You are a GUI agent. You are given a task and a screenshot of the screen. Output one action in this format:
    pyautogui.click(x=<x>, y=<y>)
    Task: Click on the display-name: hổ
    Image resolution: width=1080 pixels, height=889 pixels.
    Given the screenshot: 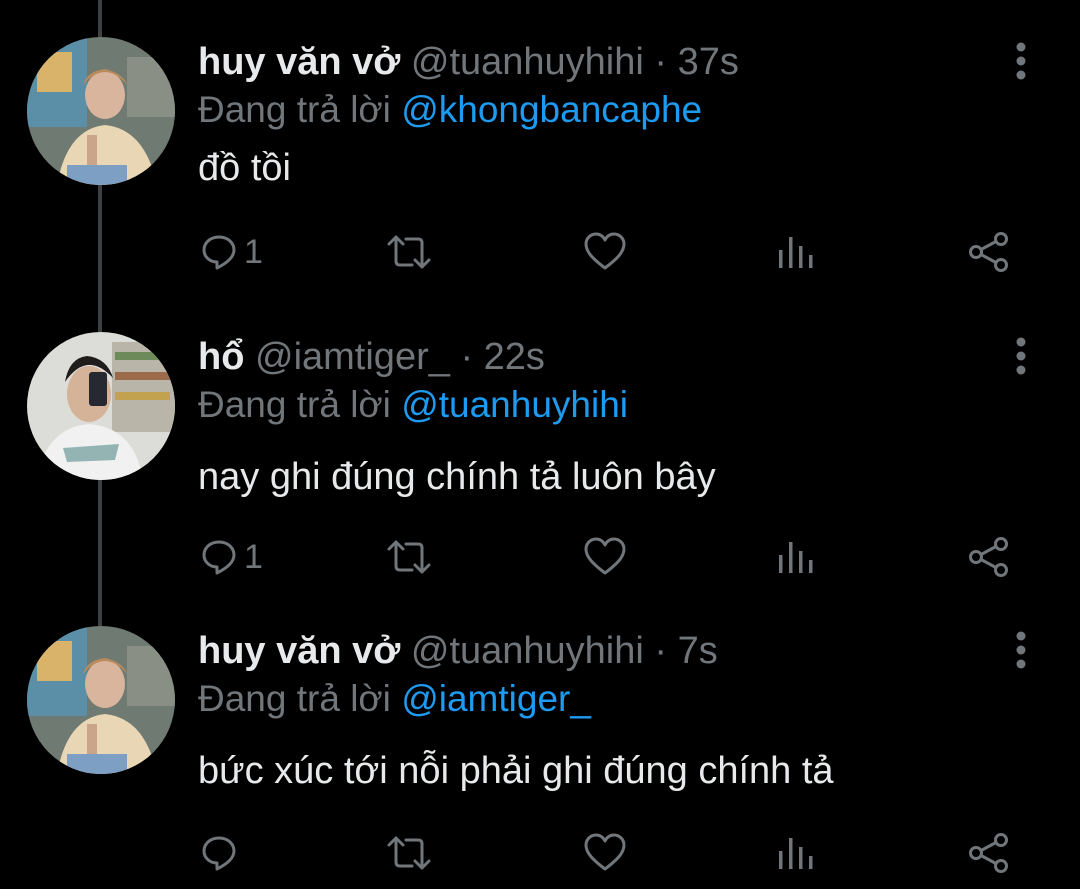 What is the action you would take?
    pyautogui.click(x=221, y=357)
    